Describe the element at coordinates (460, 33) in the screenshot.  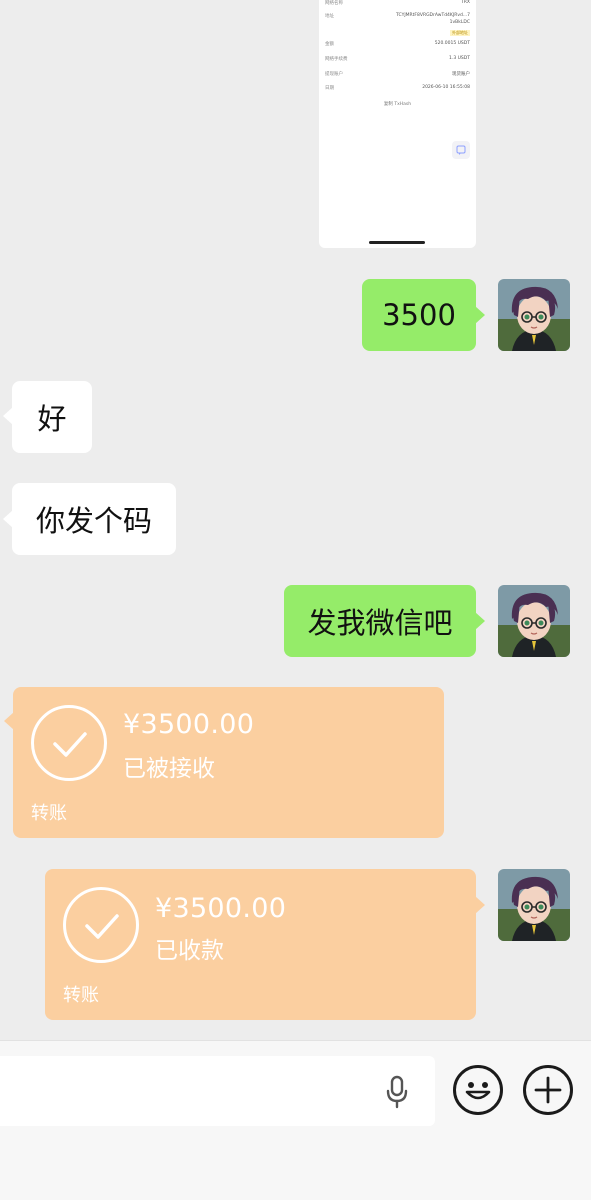
I see `shot-tag: 外部地址` at that location.